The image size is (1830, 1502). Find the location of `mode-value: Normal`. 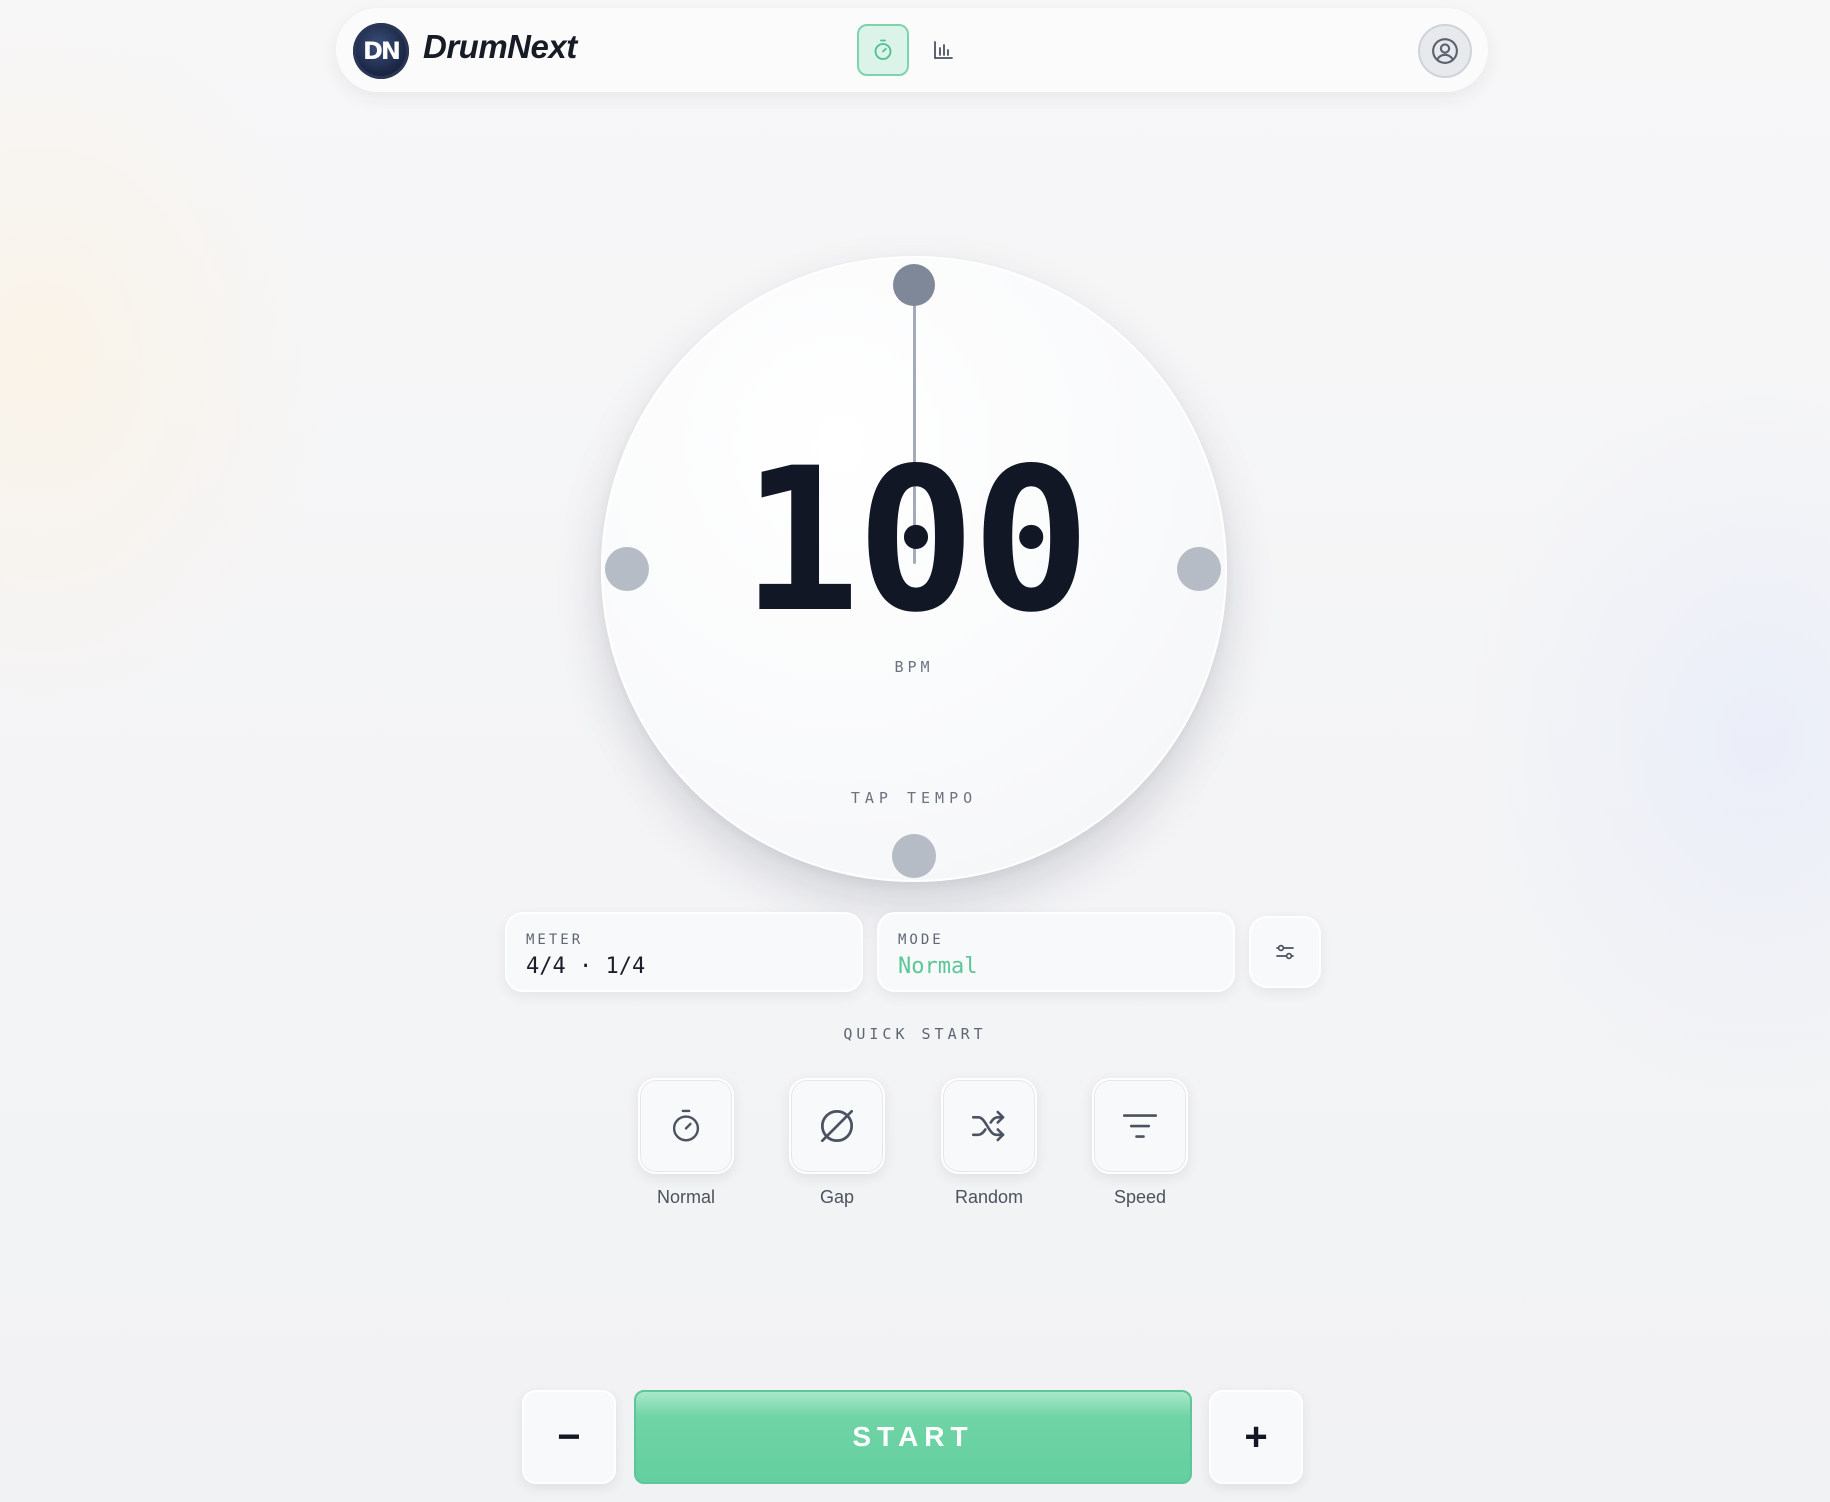

mode-value: Normal is located at coordinates (938, 966).